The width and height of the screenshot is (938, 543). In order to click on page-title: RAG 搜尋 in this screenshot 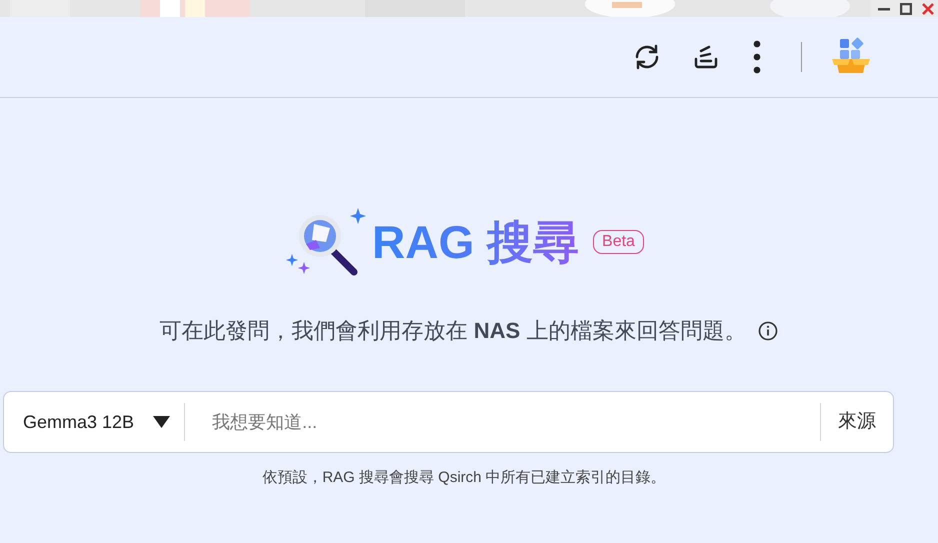, I will do `click(476, 242)`.